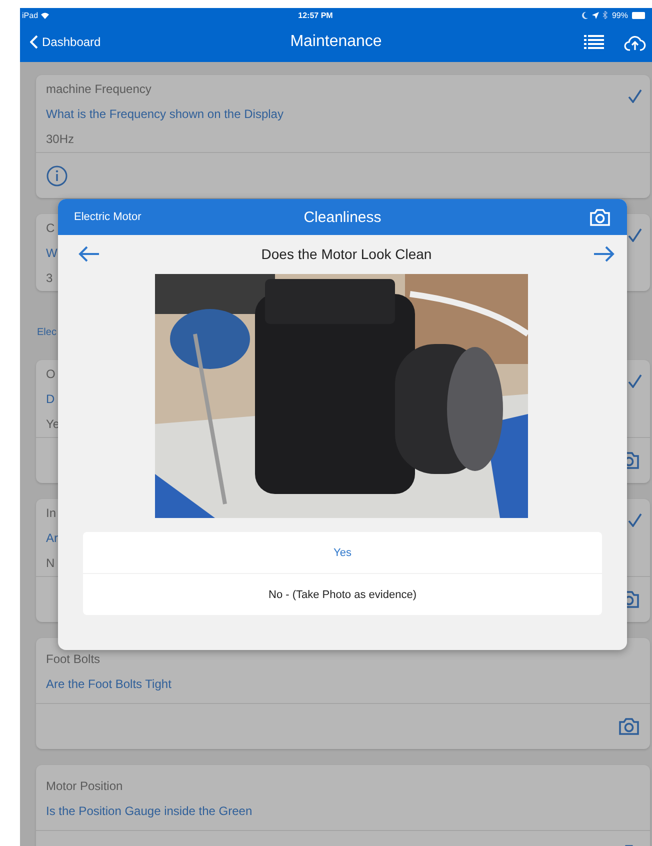  What do you see at coordinates (149, 811) in the screenshot?
I see `question-text: Is the Position Gauge inside the Green` at bounding box center [149, 811].